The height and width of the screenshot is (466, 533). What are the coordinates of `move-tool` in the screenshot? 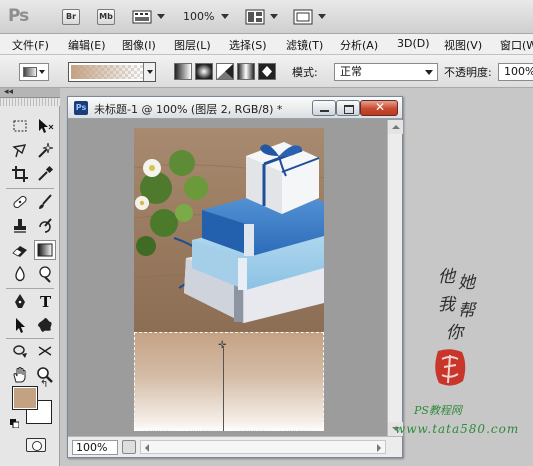 It's located at (45, 126).